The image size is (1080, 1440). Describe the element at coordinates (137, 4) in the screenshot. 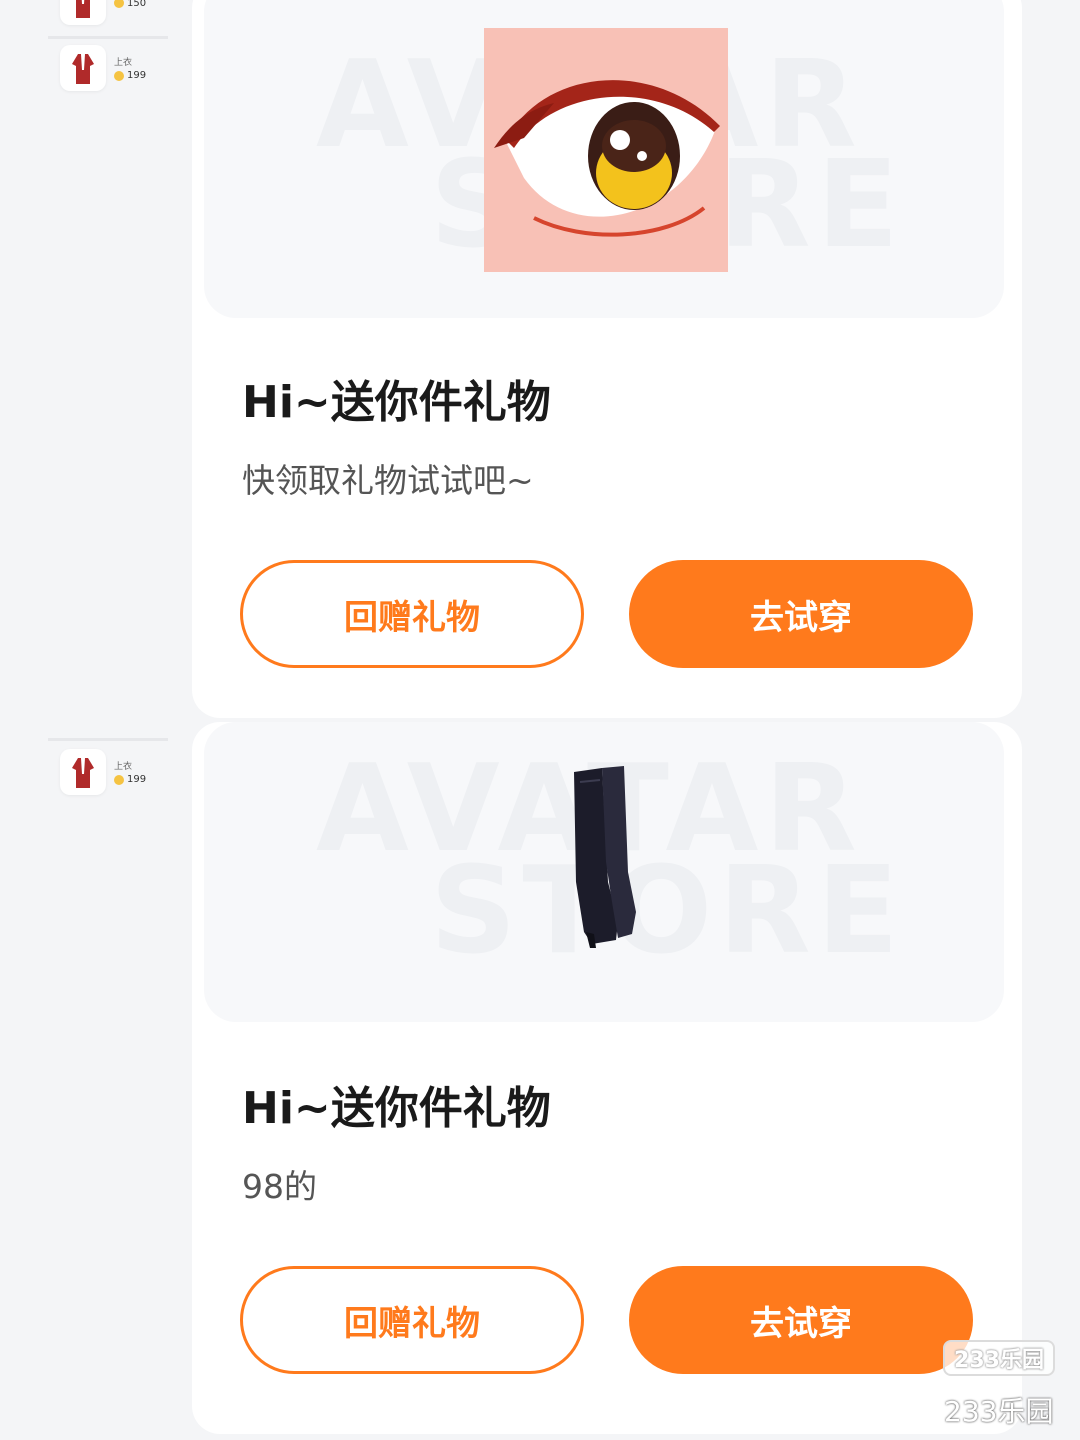

I see `side-item-price: 150` at that location.